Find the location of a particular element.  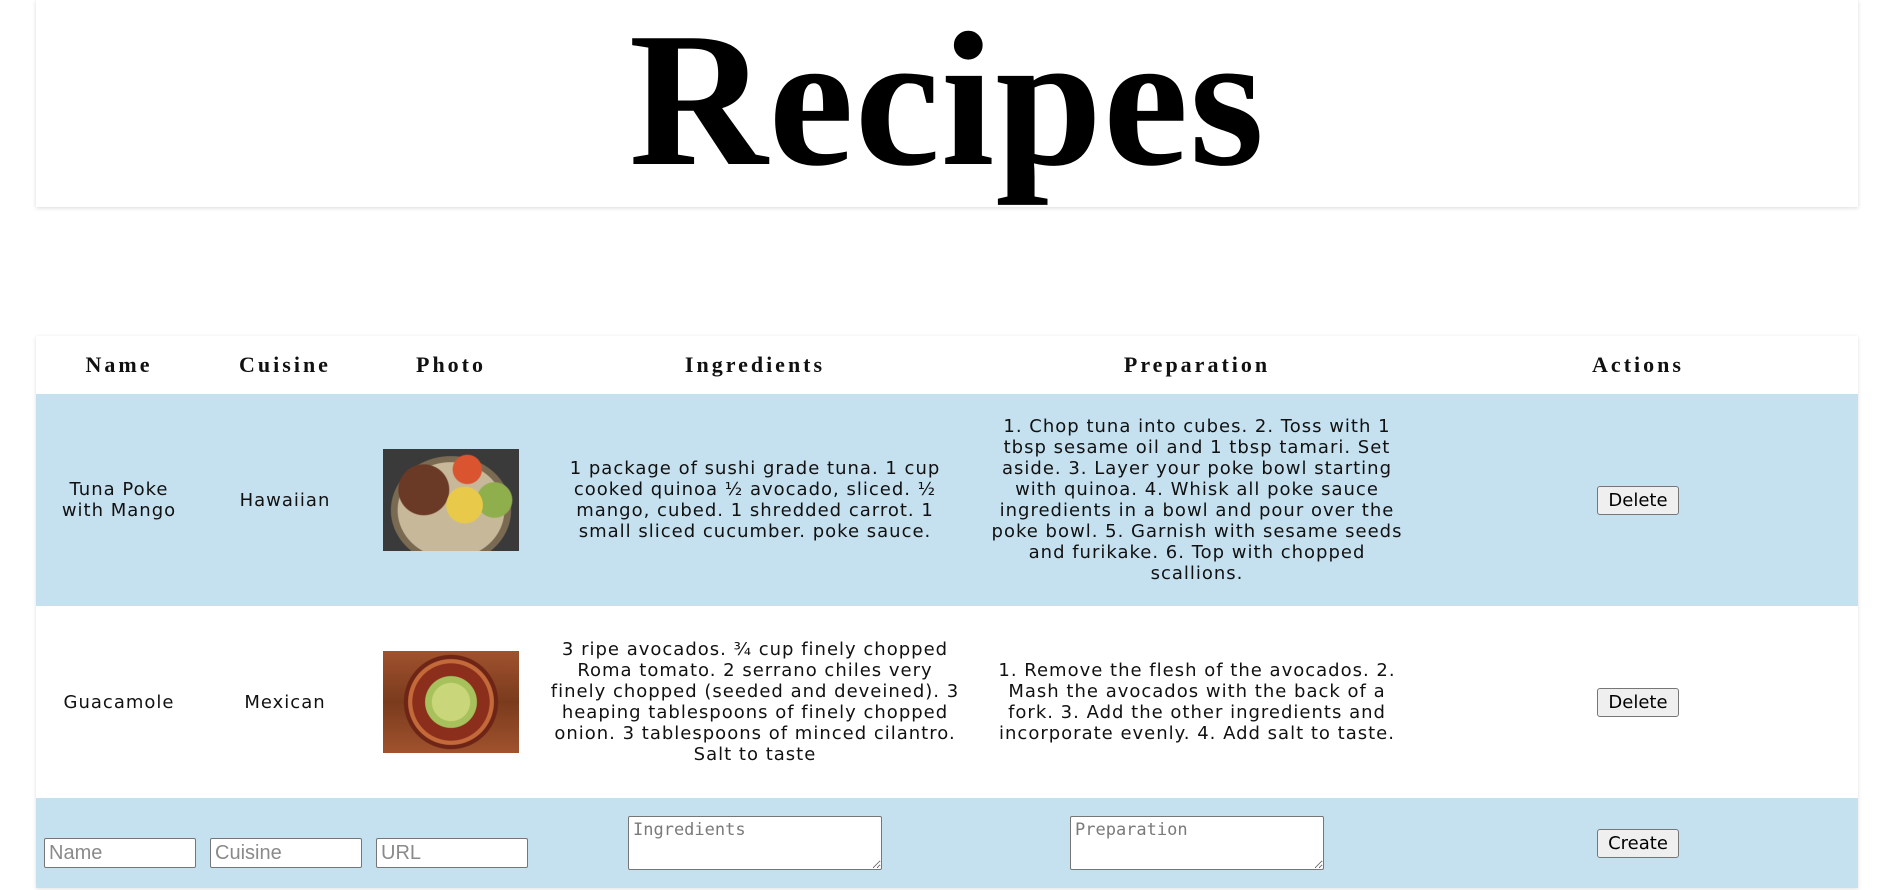

name-input is located at coordinates (120, 853).